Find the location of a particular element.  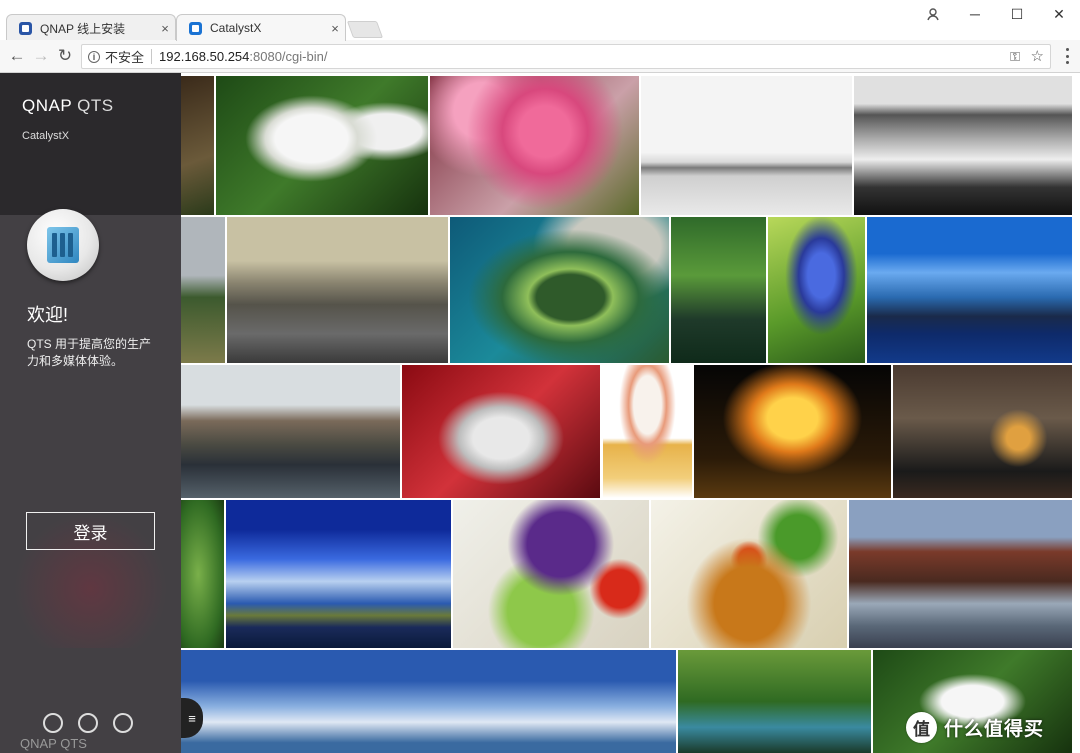

tab-catalystx: CatalystX × is located at coordinates (261, 27).